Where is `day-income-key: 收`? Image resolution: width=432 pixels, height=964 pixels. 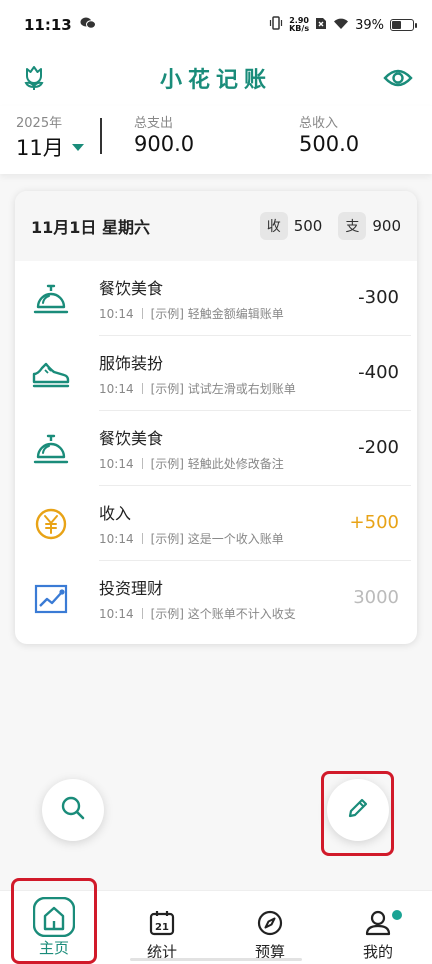 day-income-key: 收 is located at coordinates (273, 226).